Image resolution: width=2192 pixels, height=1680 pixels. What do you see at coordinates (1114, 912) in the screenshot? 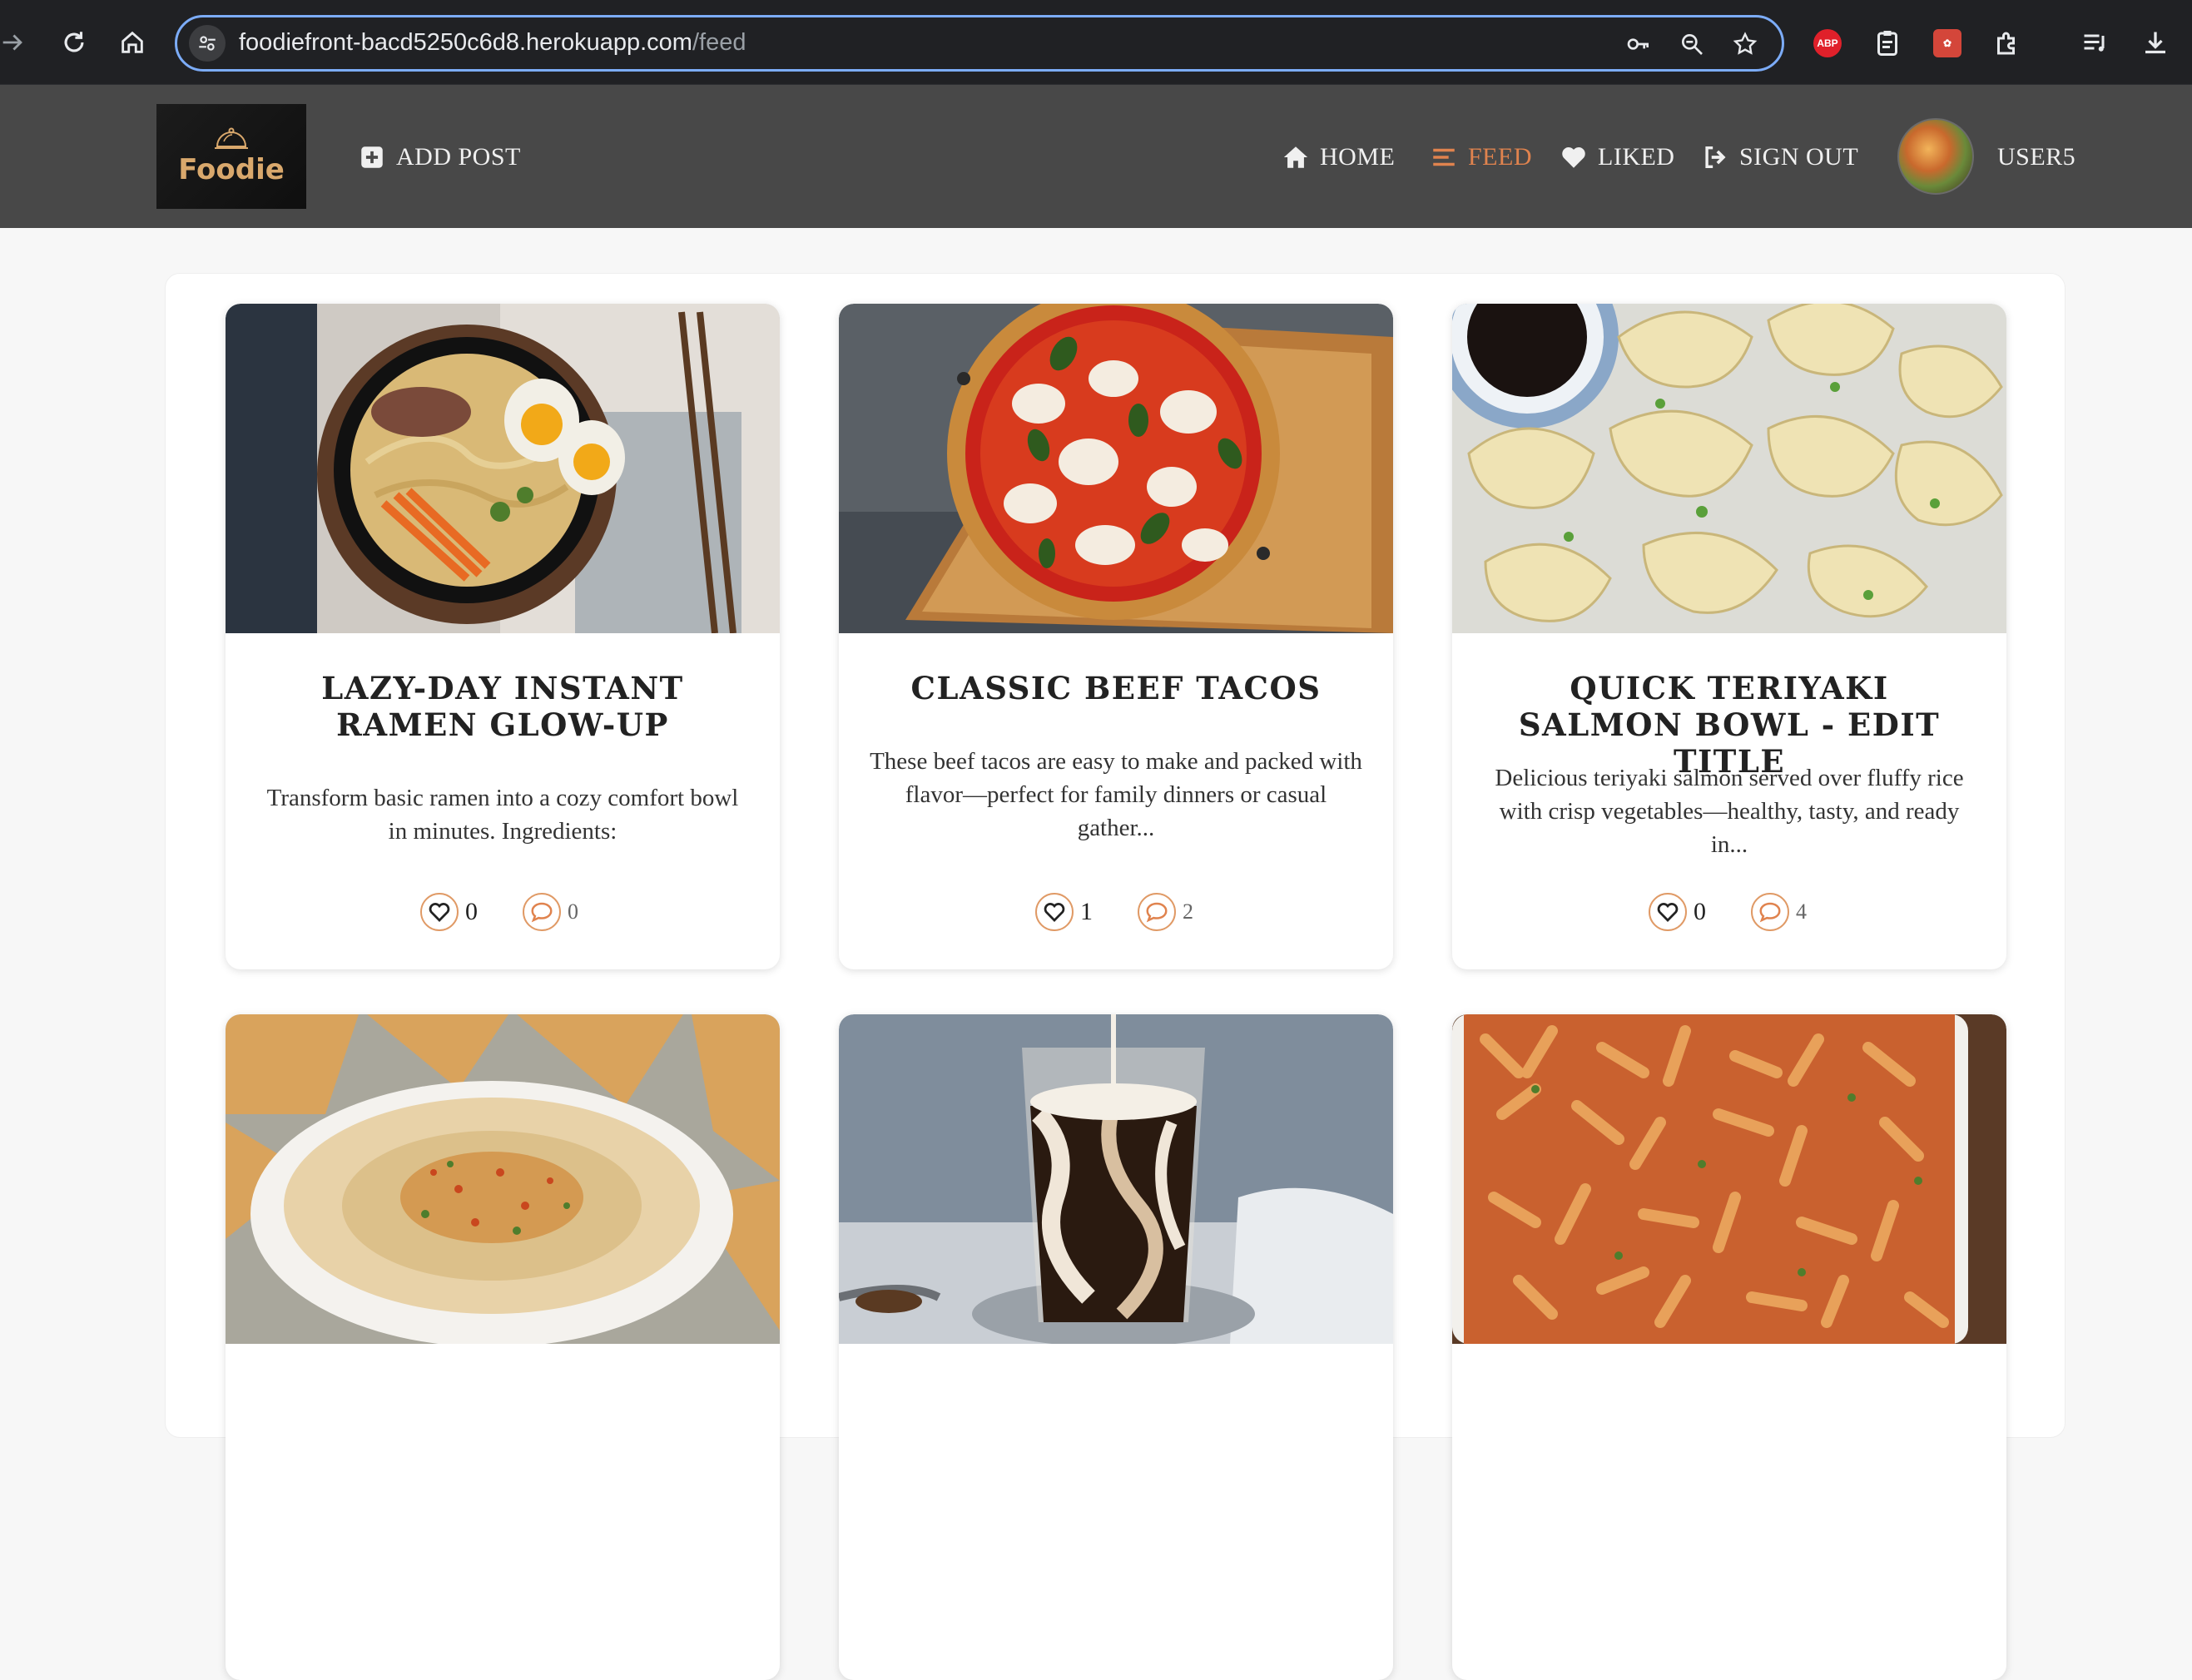
I see `post-actions: 1 2` at bounding box center [1114, 912].